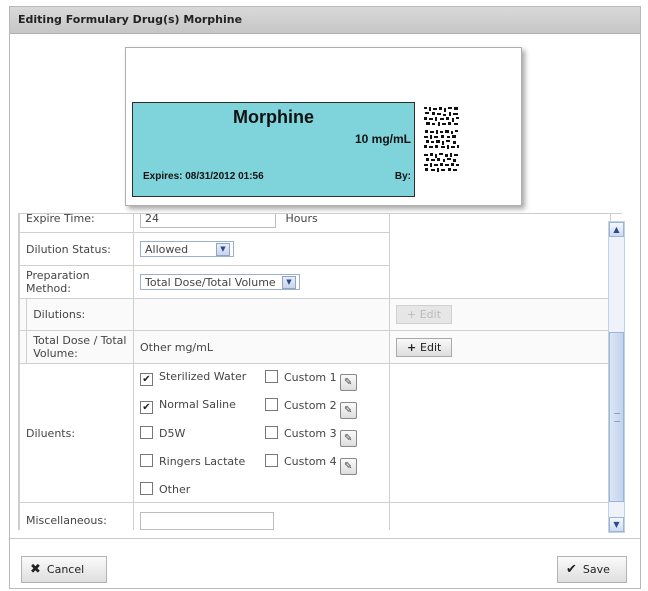 This screenshot has width=648, height=591. What do you see at coordinates (76, 433) in the screenshot?
I see `diluents-label: Diluents:` at bounding box center [76, 433].